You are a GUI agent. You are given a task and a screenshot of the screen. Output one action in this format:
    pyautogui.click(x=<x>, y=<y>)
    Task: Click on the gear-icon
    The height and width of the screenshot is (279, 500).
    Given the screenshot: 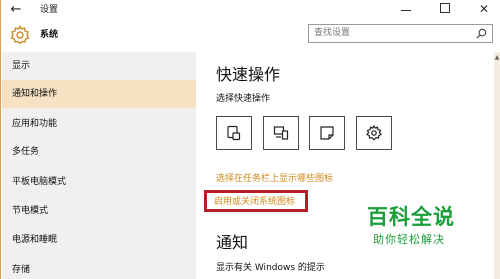 What is the action you would take?
    pyautogui.click(x=20, y=35)
    